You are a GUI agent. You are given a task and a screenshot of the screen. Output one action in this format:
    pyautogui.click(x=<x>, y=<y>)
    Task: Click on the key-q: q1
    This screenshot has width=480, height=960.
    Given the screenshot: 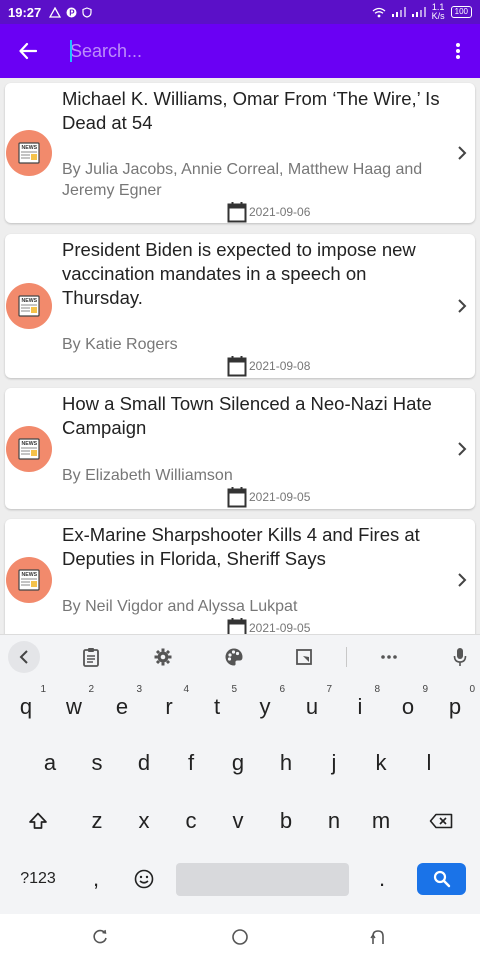 What is the action you would take?
    pyautogui.click(x=26, y=707)
    